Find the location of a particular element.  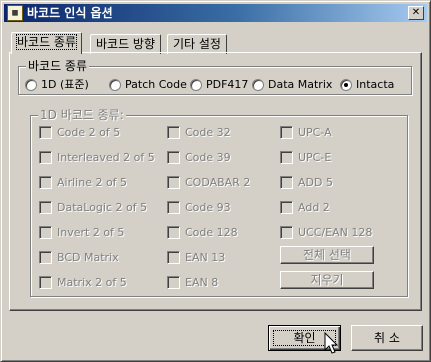

checkbox-label: CODABAR 2 is located at coordinates (218, 182).